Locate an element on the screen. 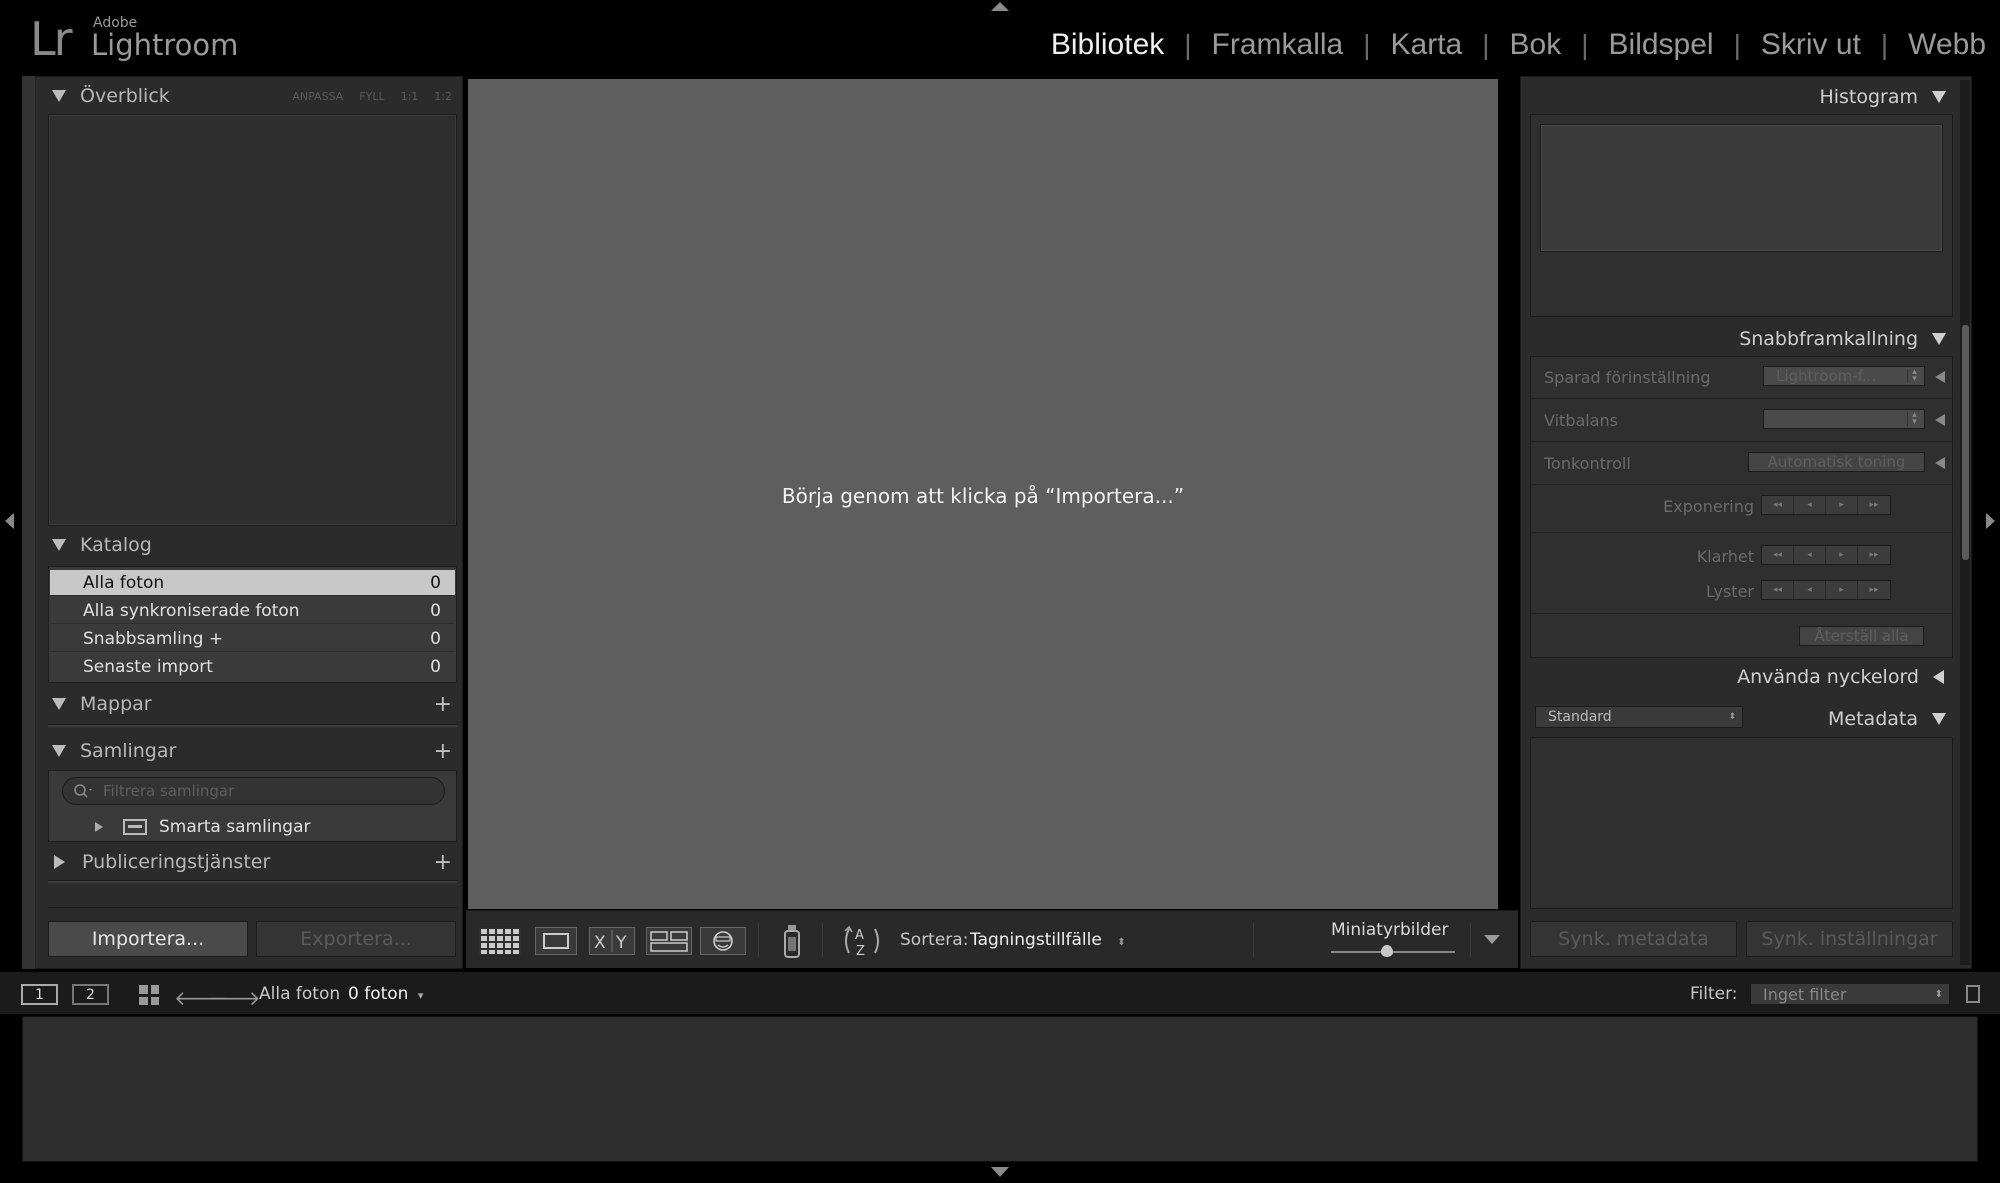  thumbnail-size-slider is located at coordinates (1393, 952).